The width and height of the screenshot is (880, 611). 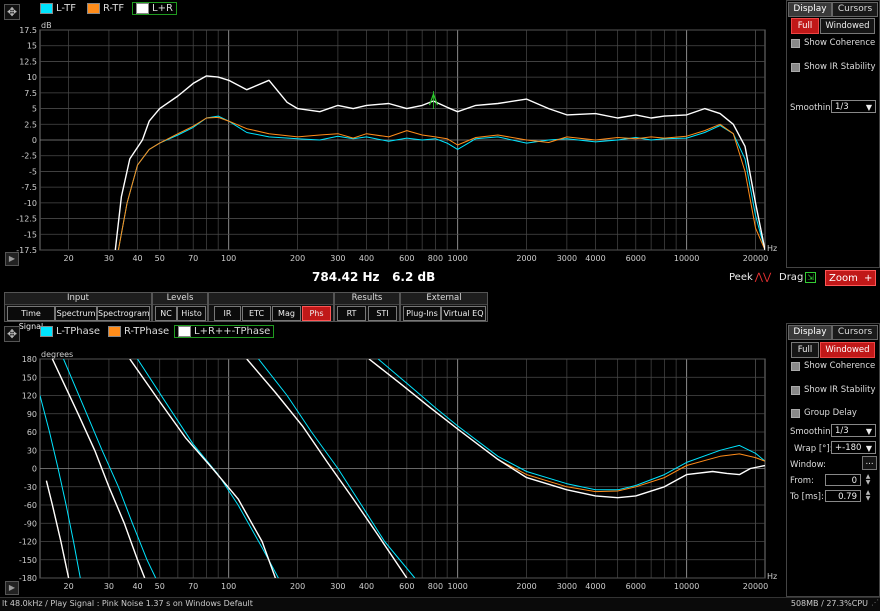 What do you see at coordinates (28, 578) in the screenshot?
I see `y-tick-label: -180` at bounding box center [28, 578].